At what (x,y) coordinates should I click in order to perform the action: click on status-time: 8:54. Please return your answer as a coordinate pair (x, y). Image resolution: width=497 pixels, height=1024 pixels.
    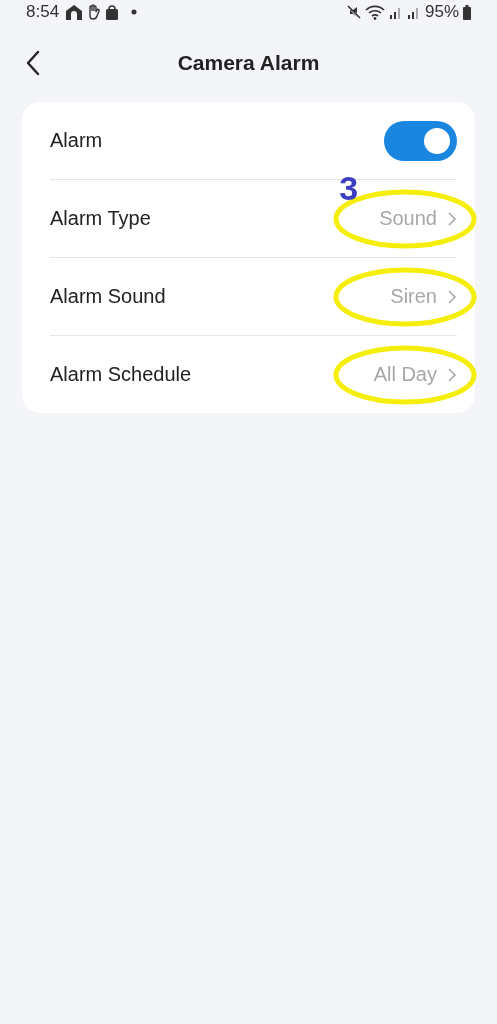
    Looking at the image, I should click on (43, 12).